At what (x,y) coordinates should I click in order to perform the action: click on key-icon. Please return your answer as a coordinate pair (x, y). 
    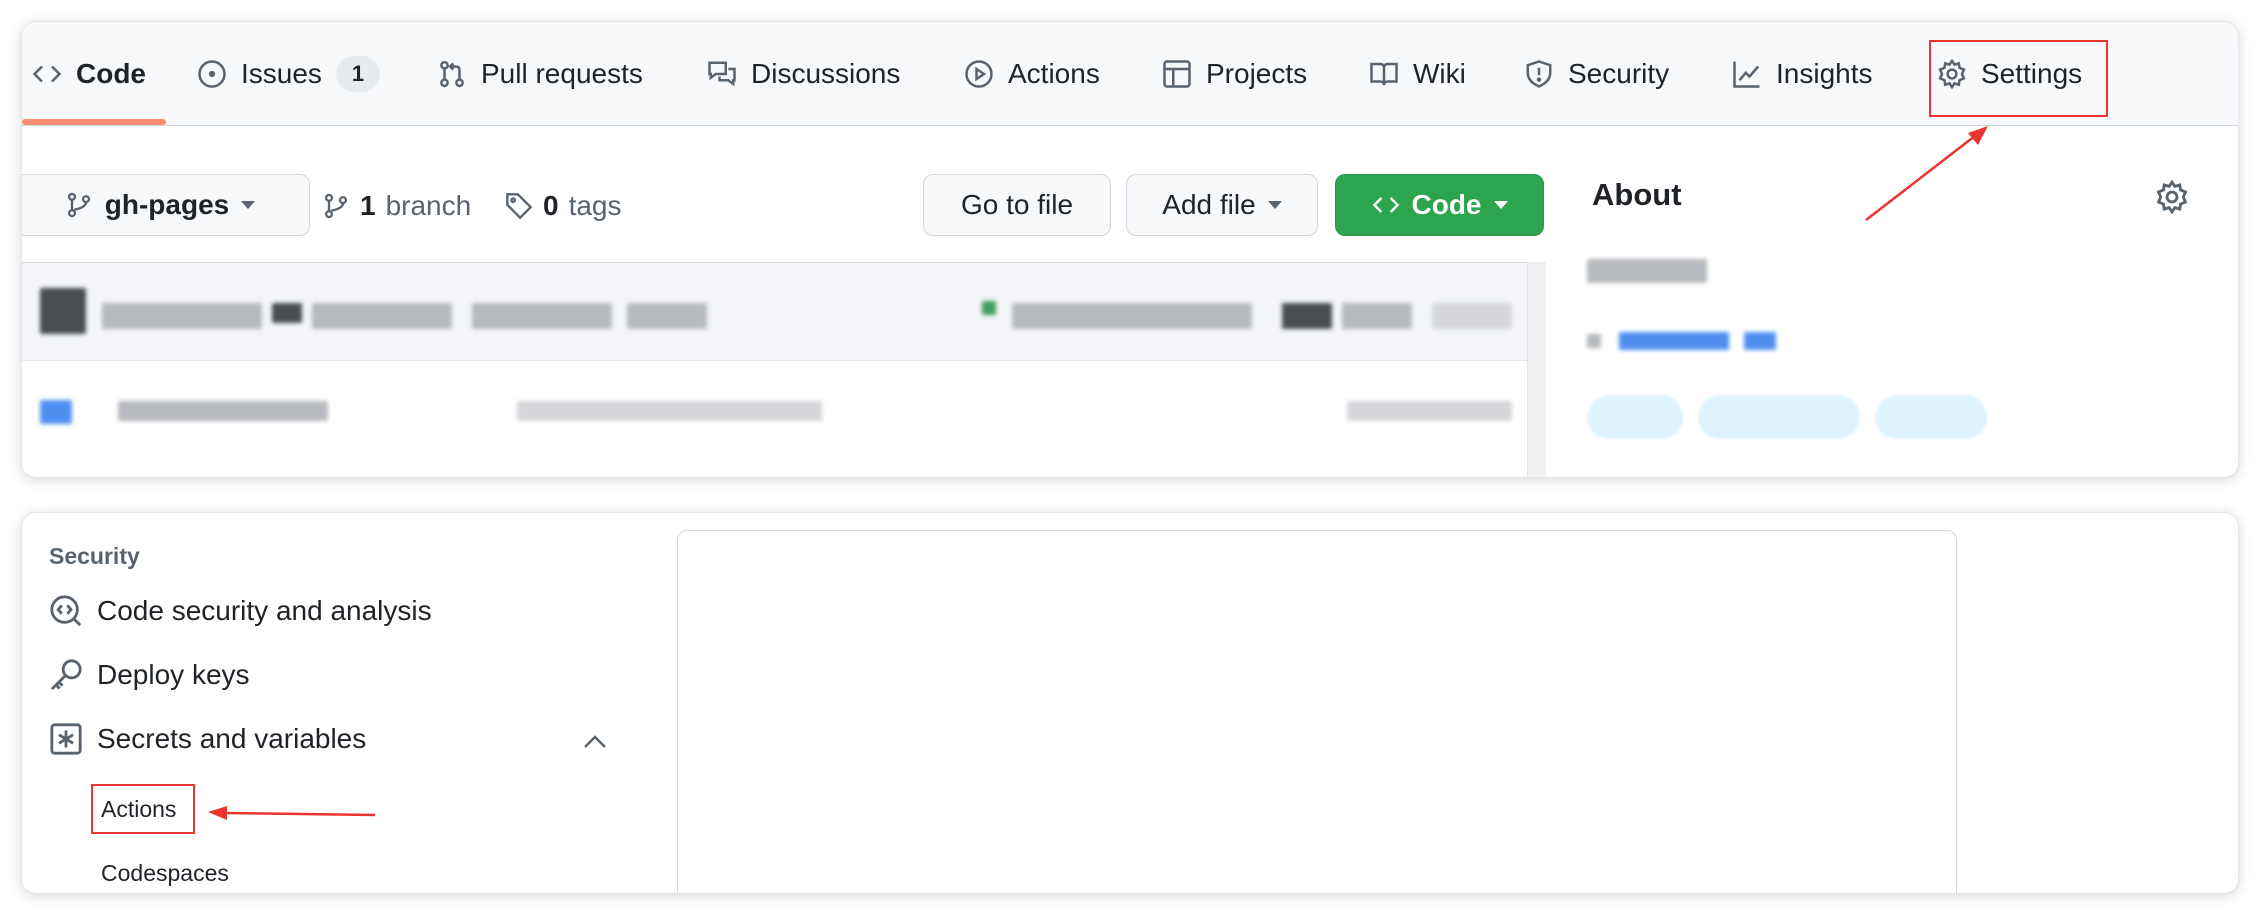
    Looking at the image, I should click on (66, 675).